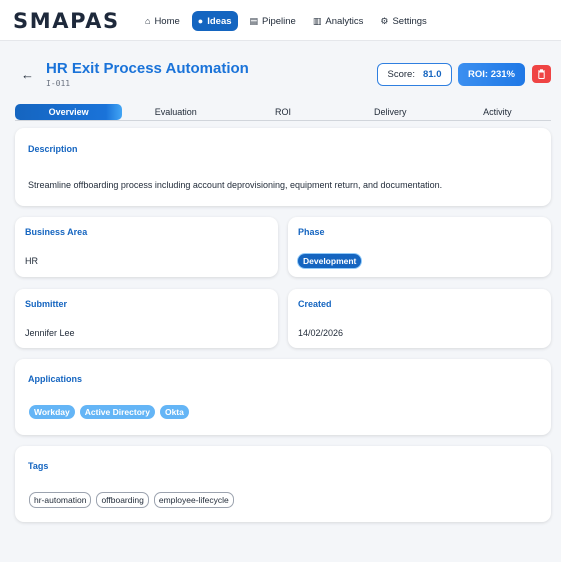 This screenshot has width=561, height=562. I want to click on tags-label: Tags, so click(38, 466).